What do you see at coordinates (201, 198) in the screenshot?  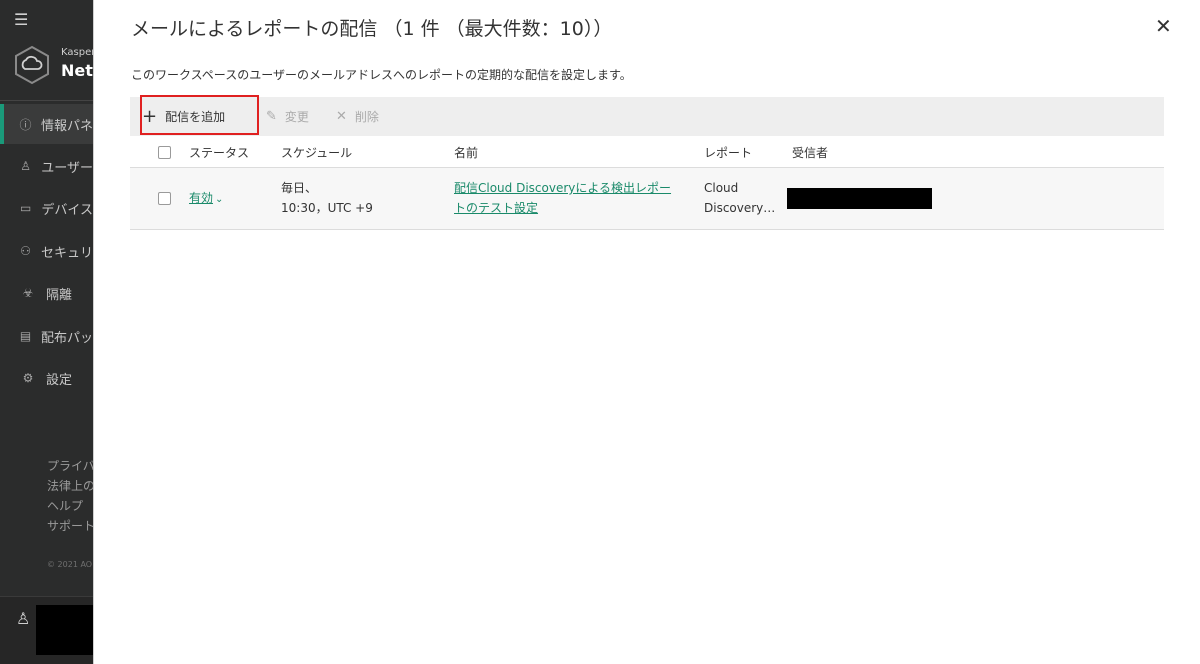 I see `status-value: 有効` at bounding box center [201, 198].